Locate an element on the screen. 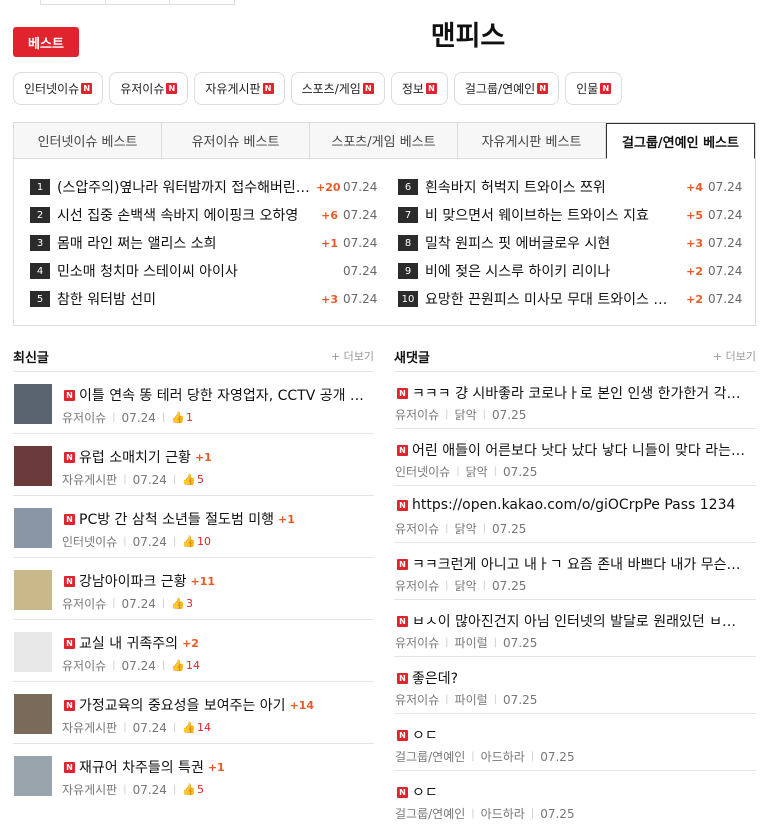 This screenshot has width=774, height=826. comment-count: +1 is located at coordinates (203, 457).